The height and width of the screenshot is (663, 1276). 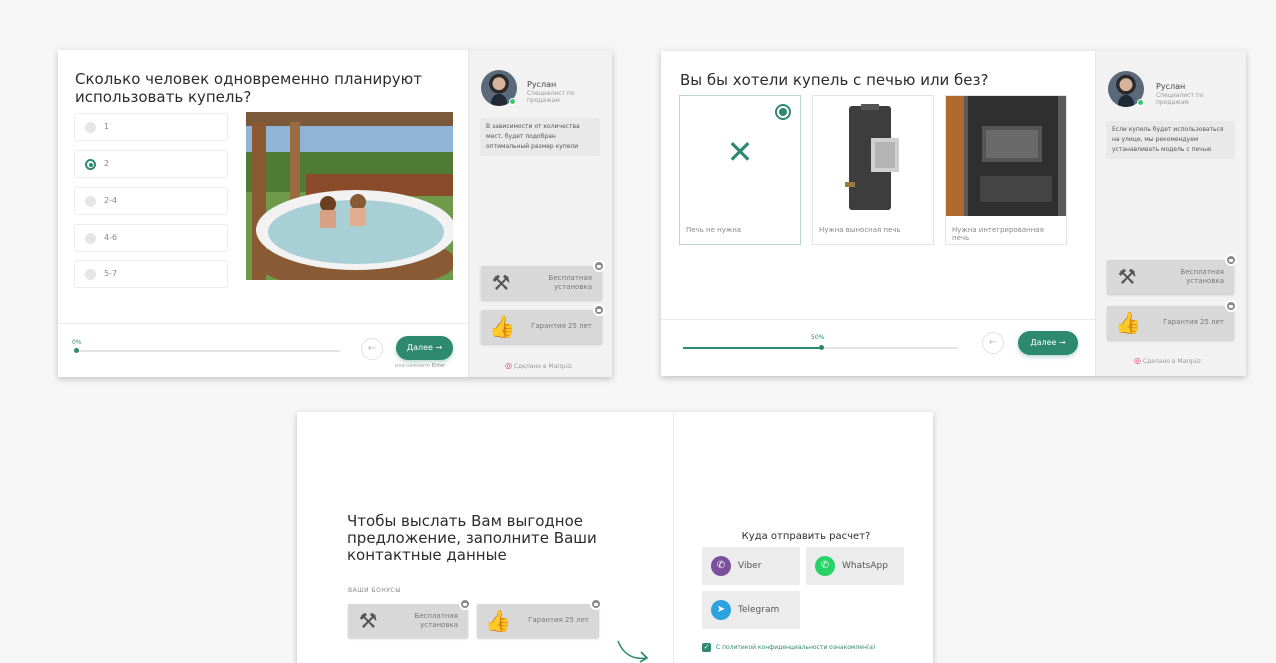 I want to click on progress-label: 50%, so click(x=818, y=337).